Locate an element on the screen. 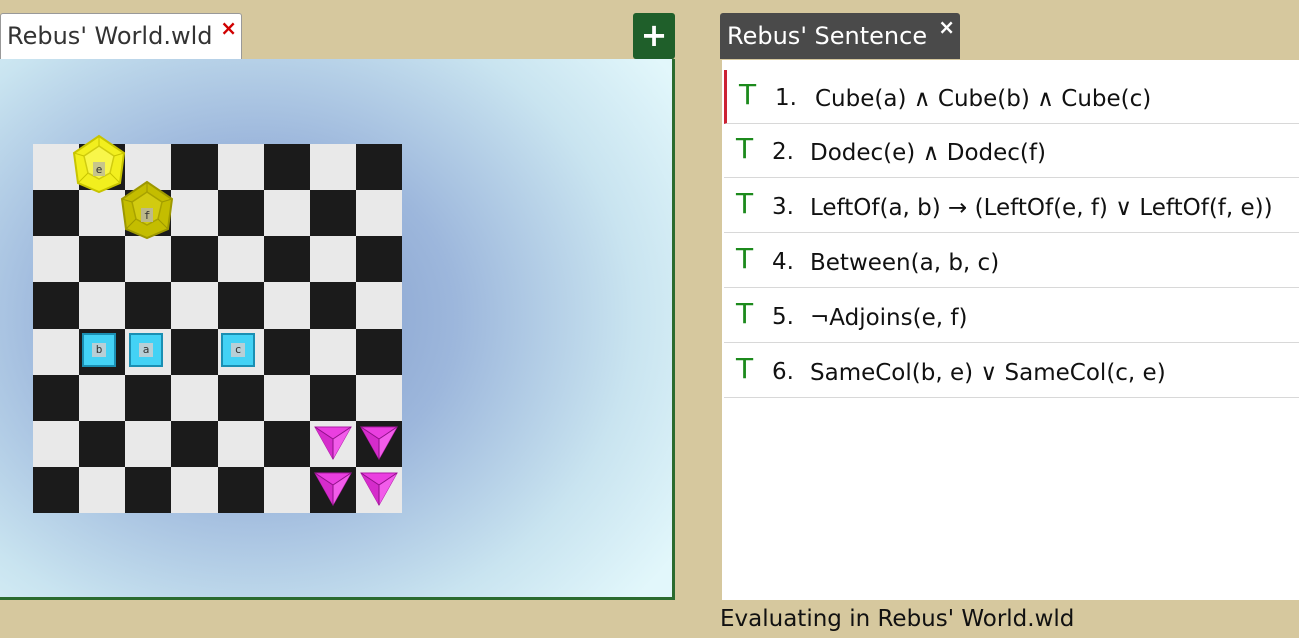 Image resolution: width=1299 pixels, height=638 pixels. cube-a-label: a is located at coordinates (146, 350).